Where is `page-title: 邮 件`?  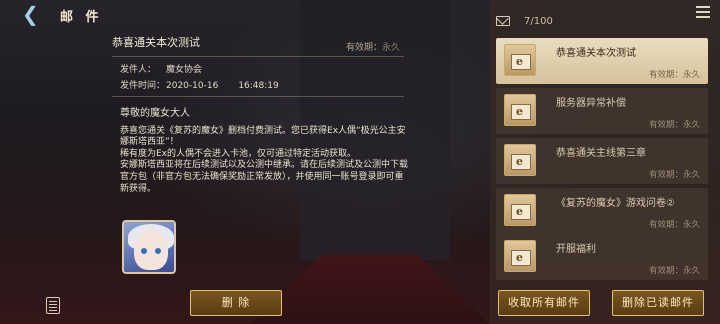 page-title: 邮 件 is located at coordinates (81, 17).